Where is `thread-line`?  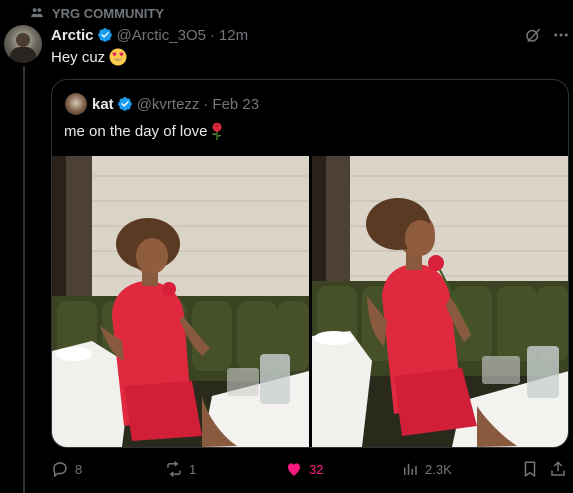
thread-line is located at coordinates (24, 279).